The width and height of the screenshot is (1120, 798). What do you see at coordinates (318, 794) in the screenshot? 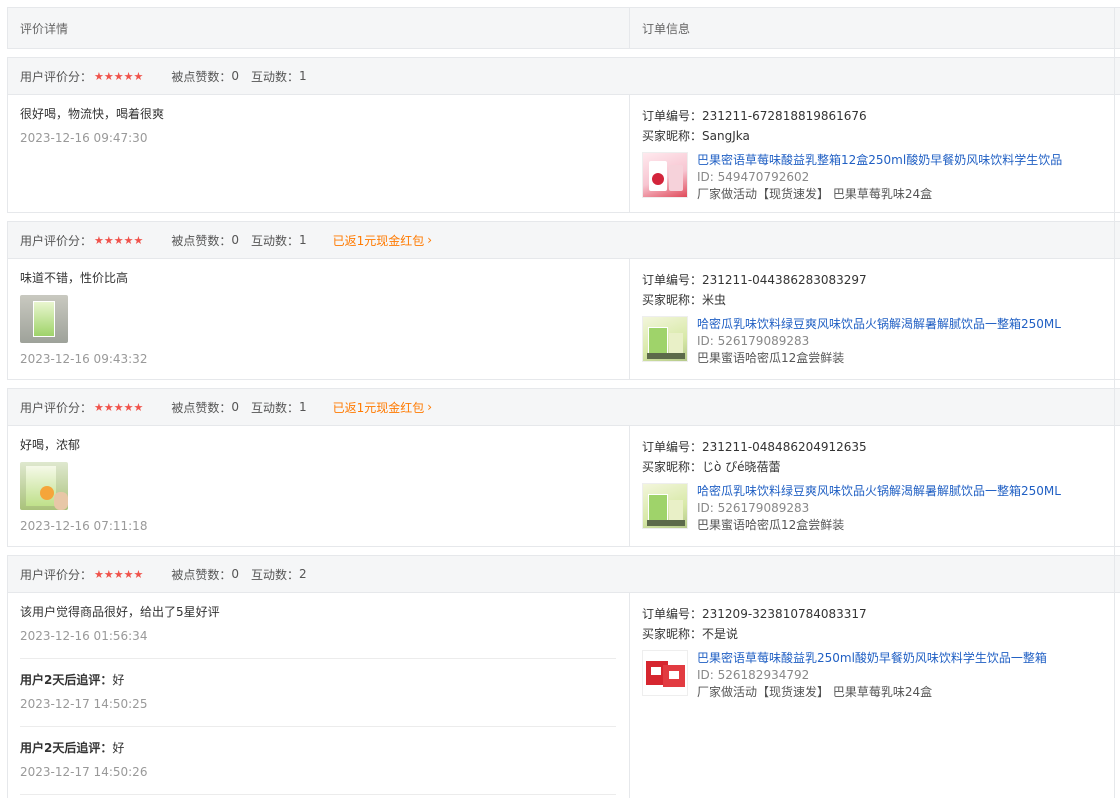
I see `divider` at bounding box center [318, 794].